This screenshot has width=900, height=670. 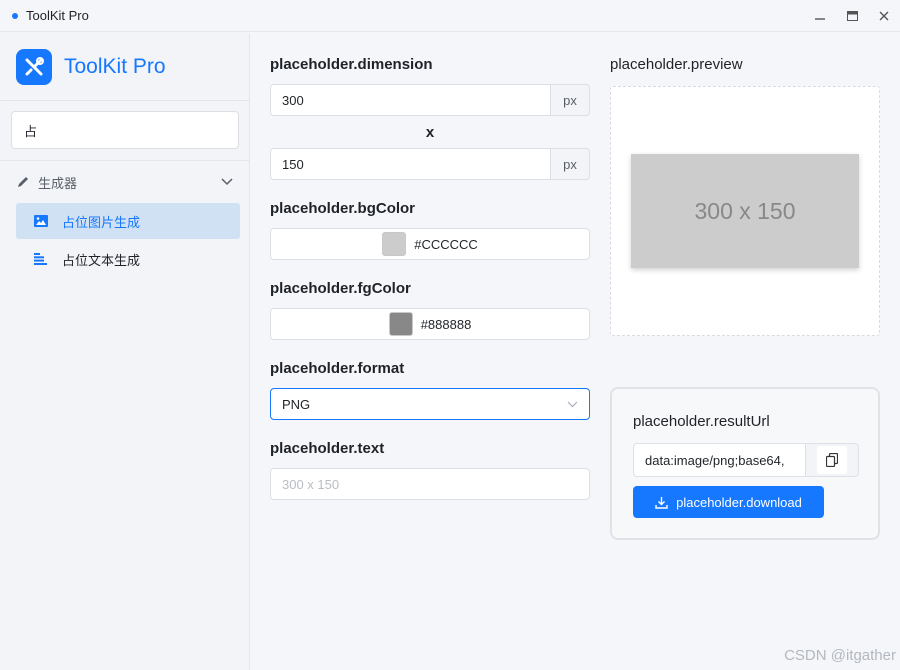 What do you see at coordinates (400, 324) in the screenshot?
I see `fgcolor-swatch` at bounding box center [400, 324].